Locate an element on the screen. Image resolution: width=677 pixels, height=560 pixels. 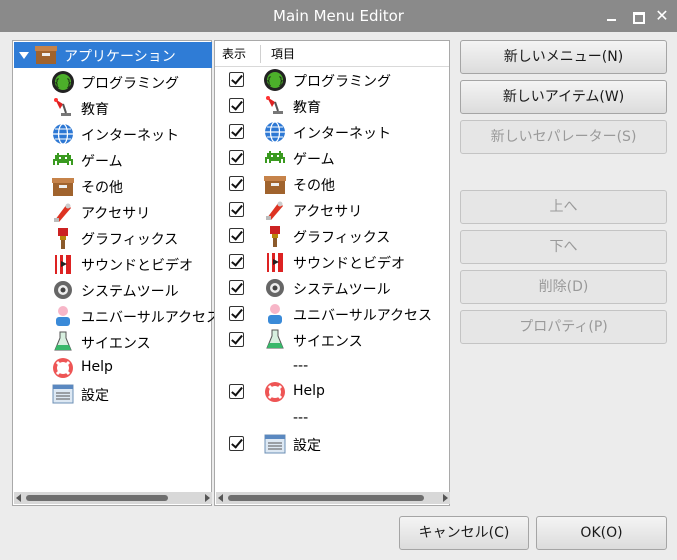
tree-item: Help is located at coordinates (112, 368).